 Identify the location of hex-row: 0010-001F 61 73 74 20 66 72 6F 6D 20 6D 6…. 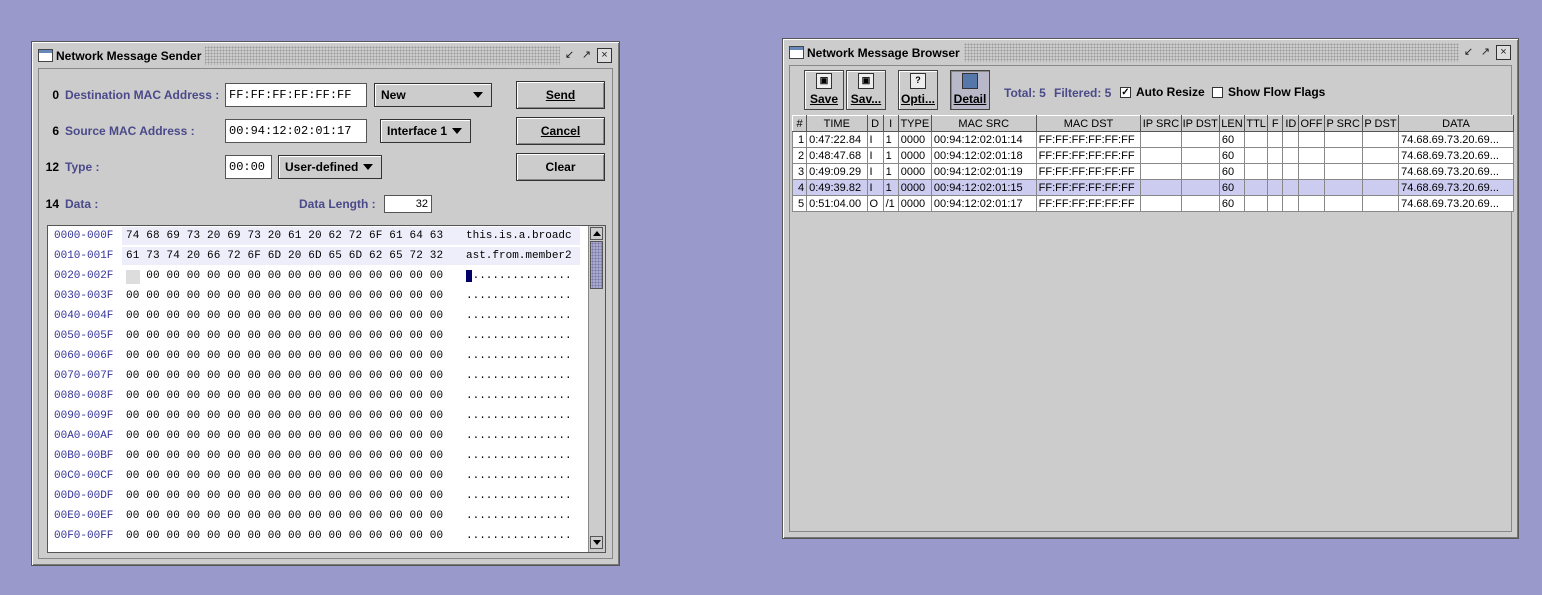
(317, 256).